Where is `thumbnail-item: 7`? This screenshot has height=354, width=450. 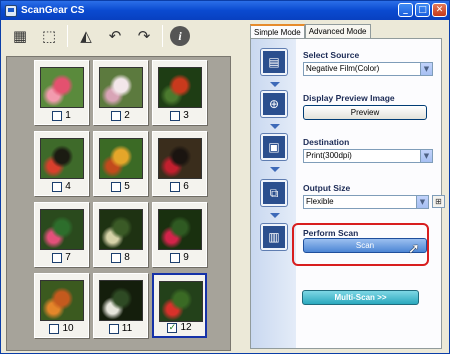 thumbnail-item: 7 is located at coordinates (61, 234).